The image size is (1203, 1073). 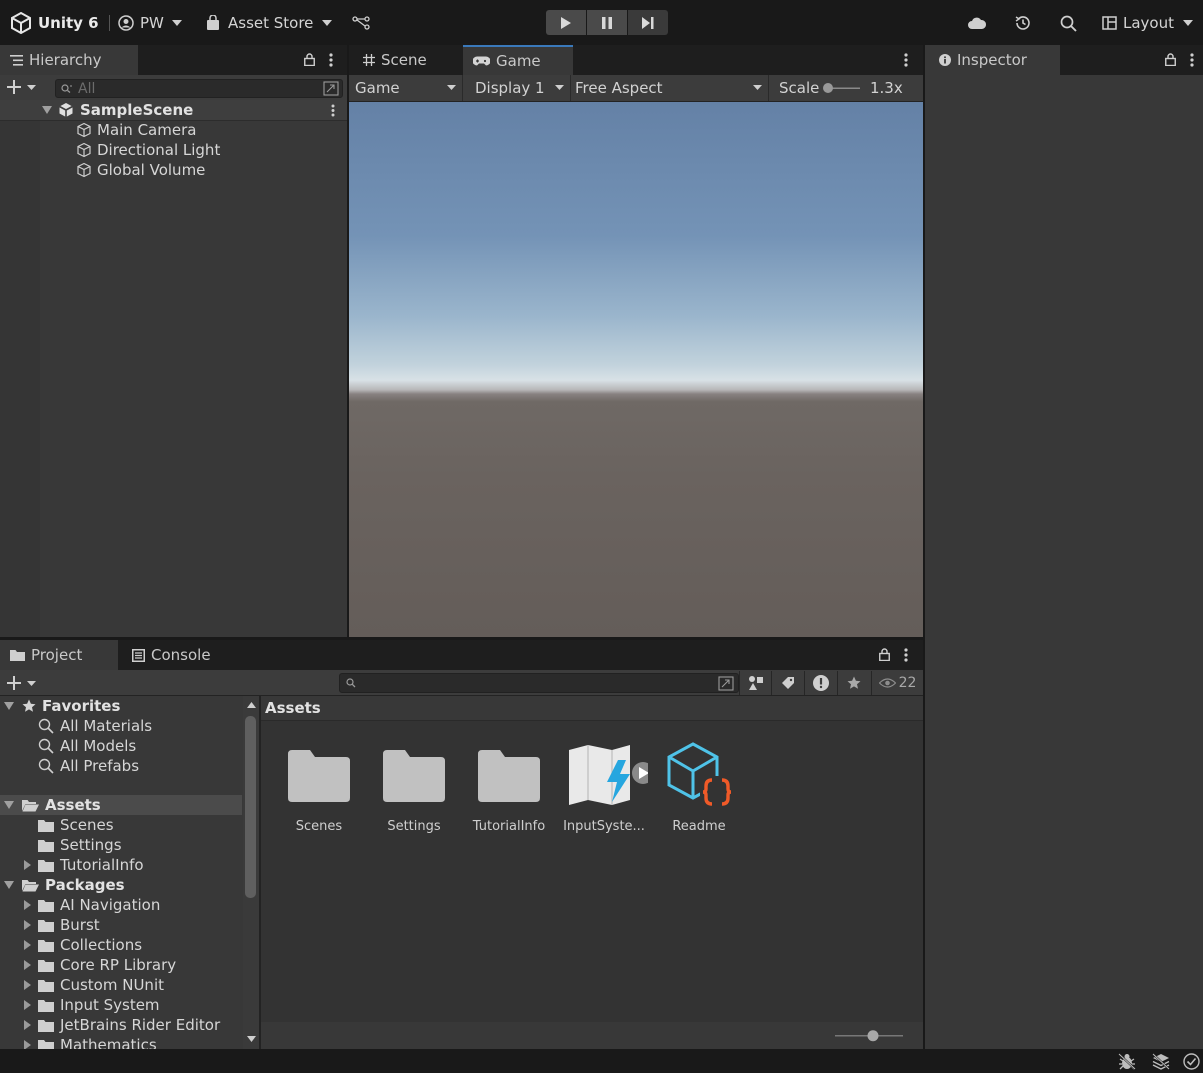 What do you see at coordinates (539, 683) in the screenshot?
I see `project-search-input` at bounding box center [539, 683].